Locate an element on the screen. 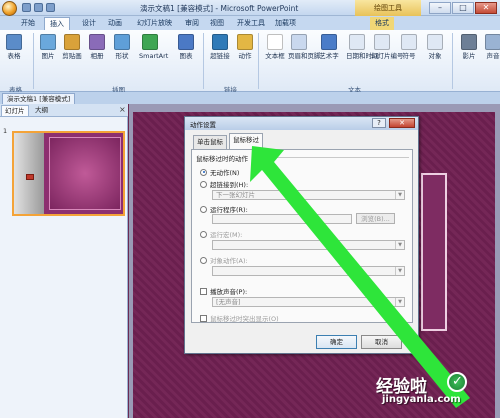 This screenshot has height=418, width=500. watermark-url: jingyanla.com is located at coordinates (421, 399).